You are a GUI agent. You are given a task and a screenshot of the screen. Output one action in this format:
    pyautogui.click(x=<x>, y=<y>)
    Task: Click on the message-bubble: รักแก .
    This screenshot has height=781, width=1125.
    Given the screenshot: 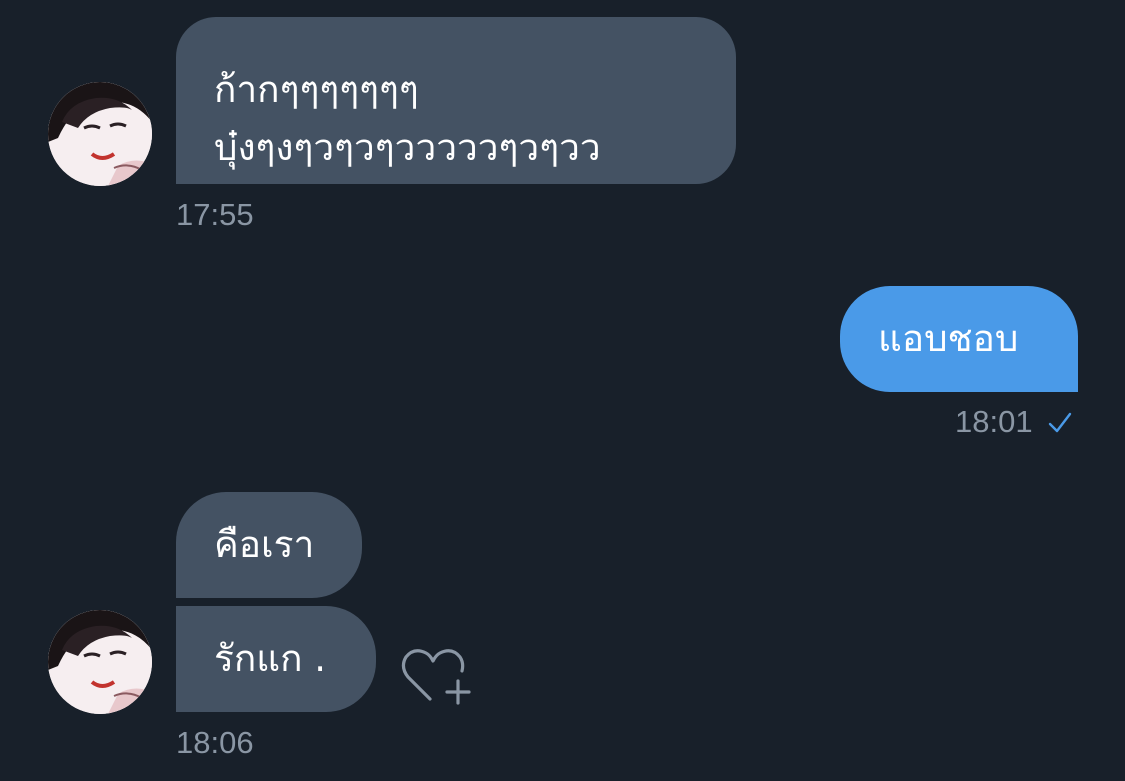 What is the action you would take?
    pyautogui.click(x=276, y=659)
    